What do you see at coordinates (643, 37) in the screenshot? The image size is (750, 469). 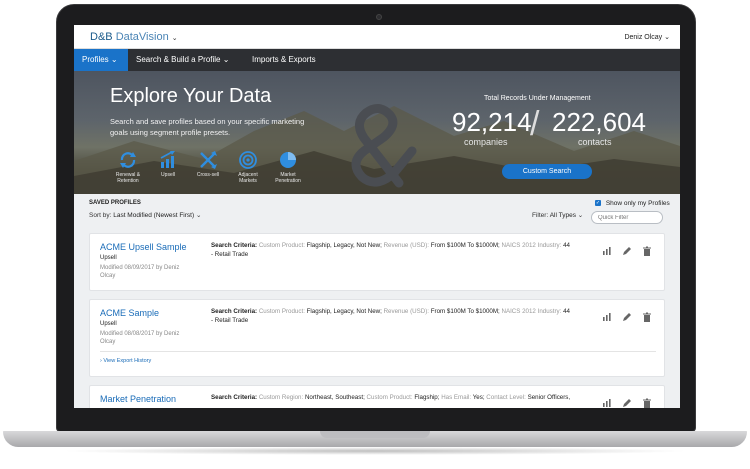 I see `user-name: Deniz Olcay` at bounding box center [643, 37].